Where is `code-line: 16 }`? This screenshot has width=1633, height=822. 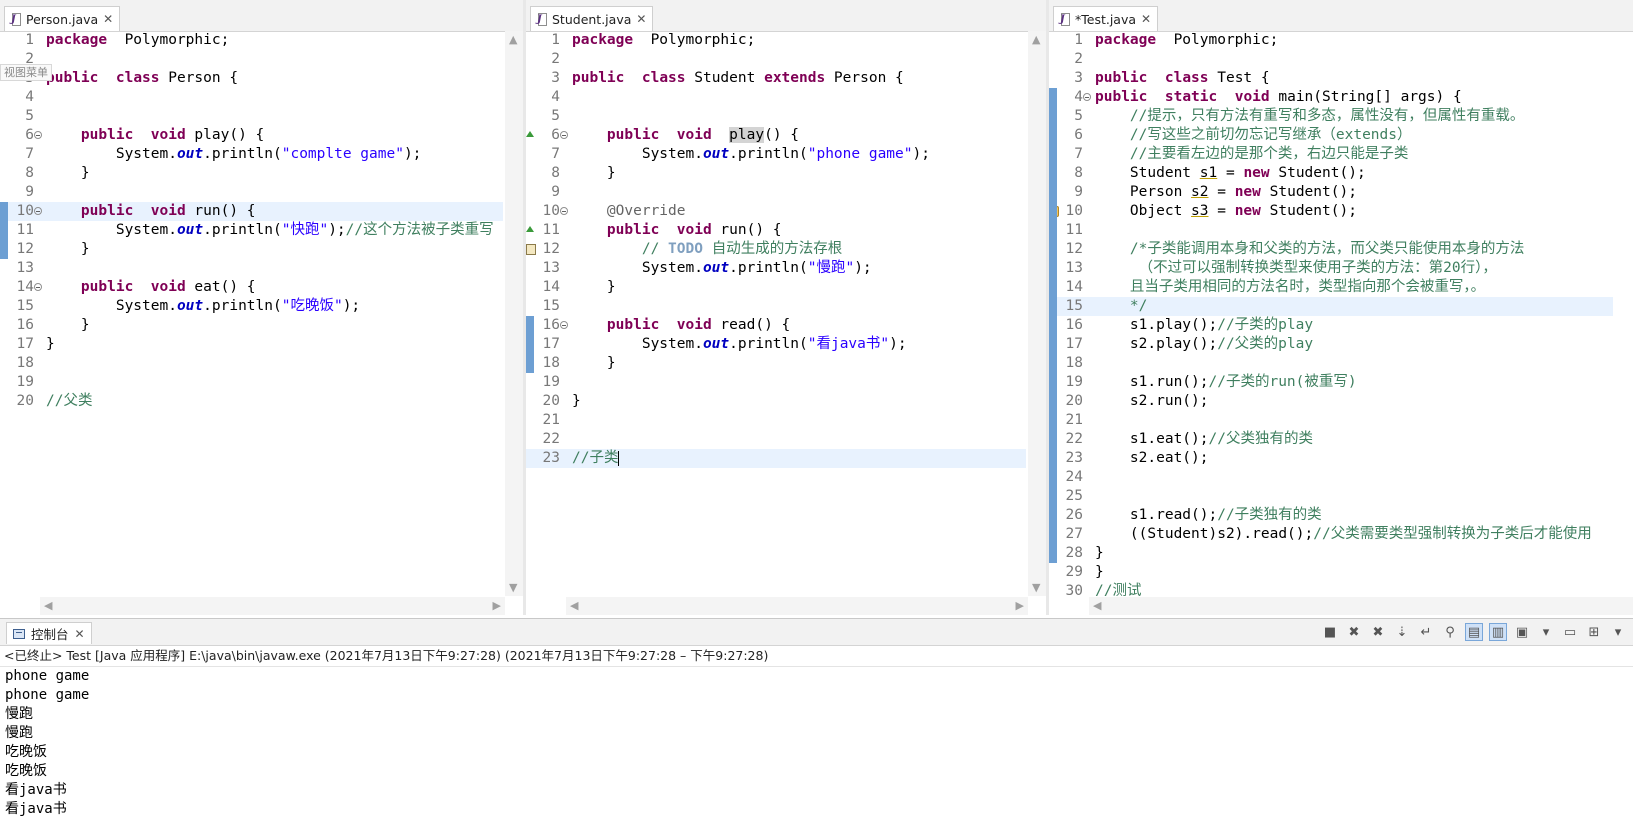
code-line: 16 } is located at coordinates (251, 325).